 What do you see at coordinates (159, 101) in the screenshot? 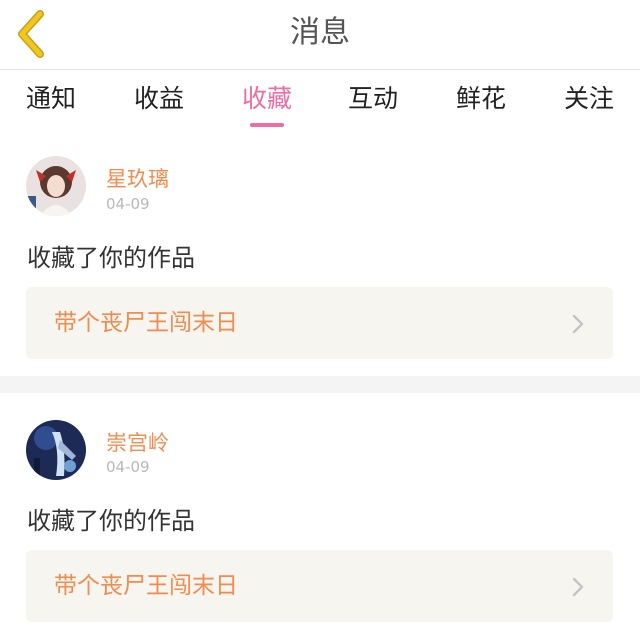
I see `tab-earnings: 收益` at bounding box center [159, 101].